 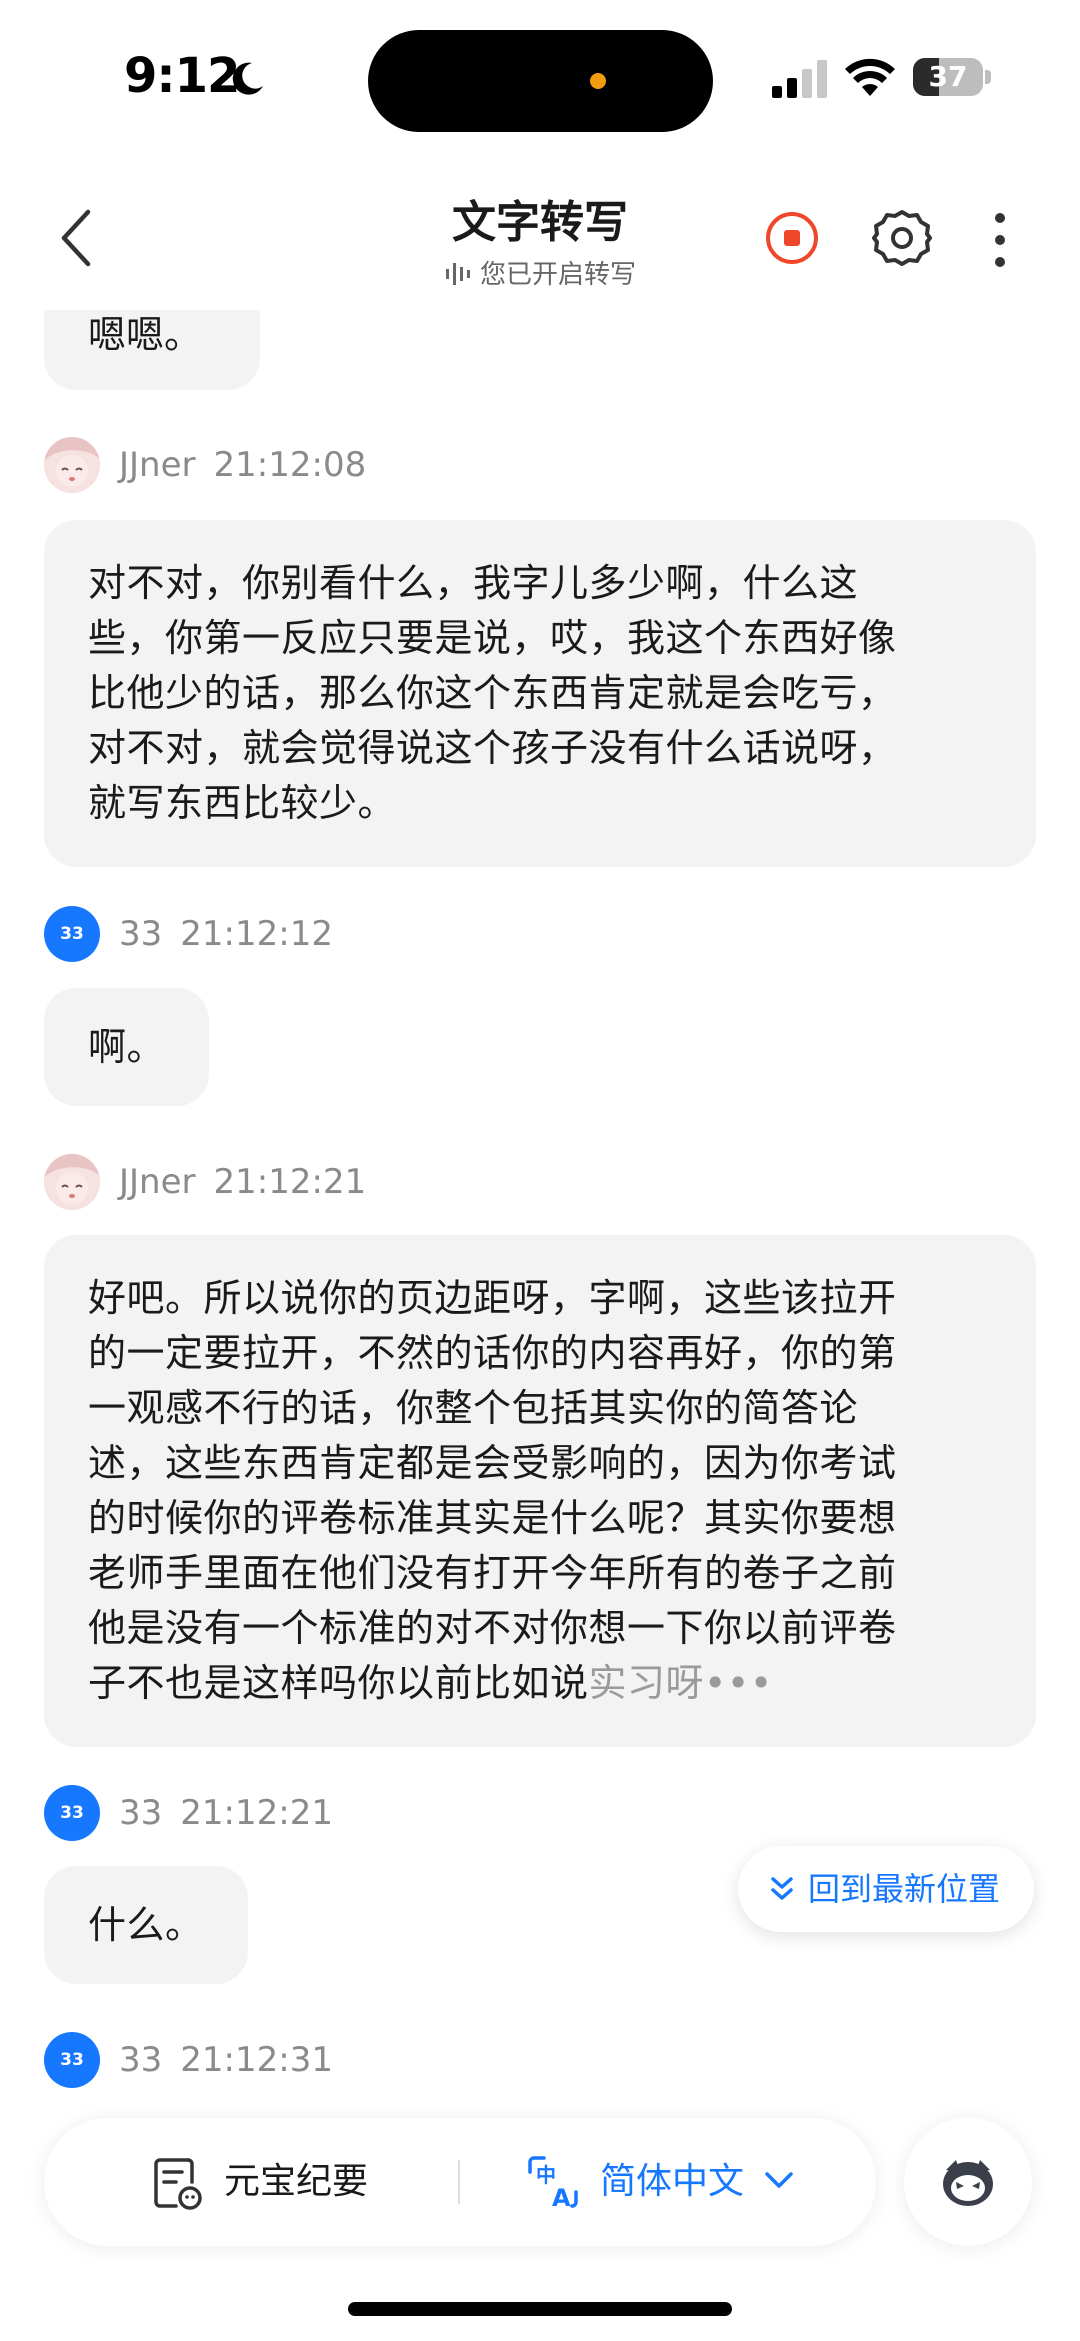 I want to click on language-select: 中 A 简体中文, so click(x=660, y=2182).